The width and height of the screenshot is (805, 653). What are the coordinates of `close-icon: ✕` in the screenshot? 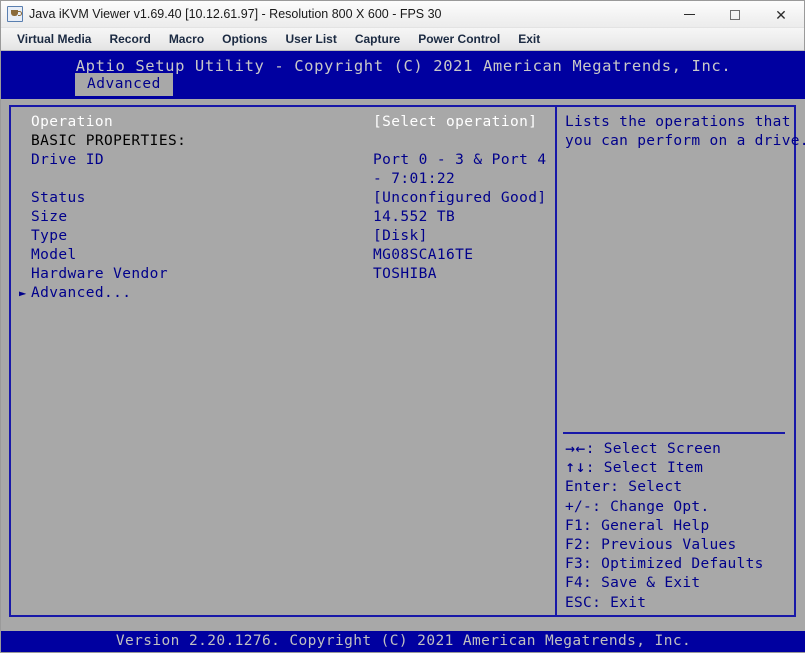 It's located at (781, 14).